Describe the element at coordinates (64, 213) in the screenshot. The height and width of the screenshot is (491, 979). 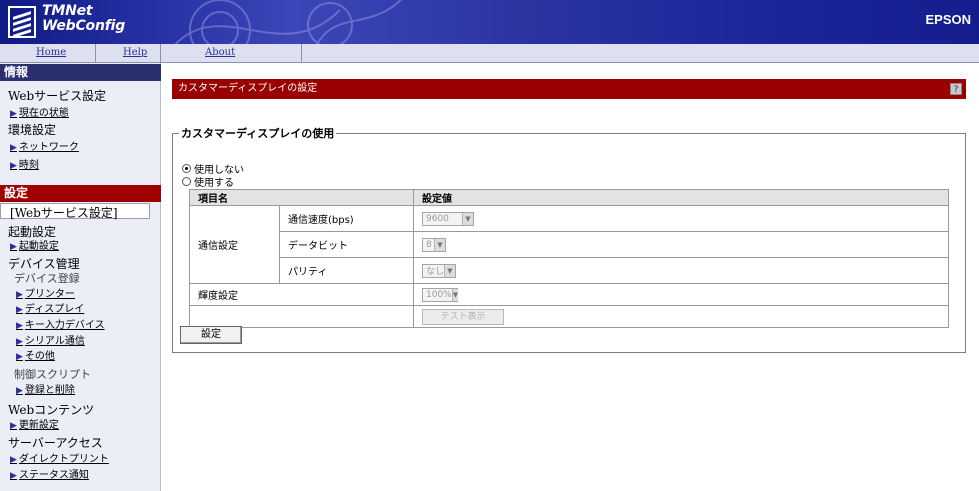
I see `sidebar-cat-web-service-bracket: [Webサービス設定]` at that location.